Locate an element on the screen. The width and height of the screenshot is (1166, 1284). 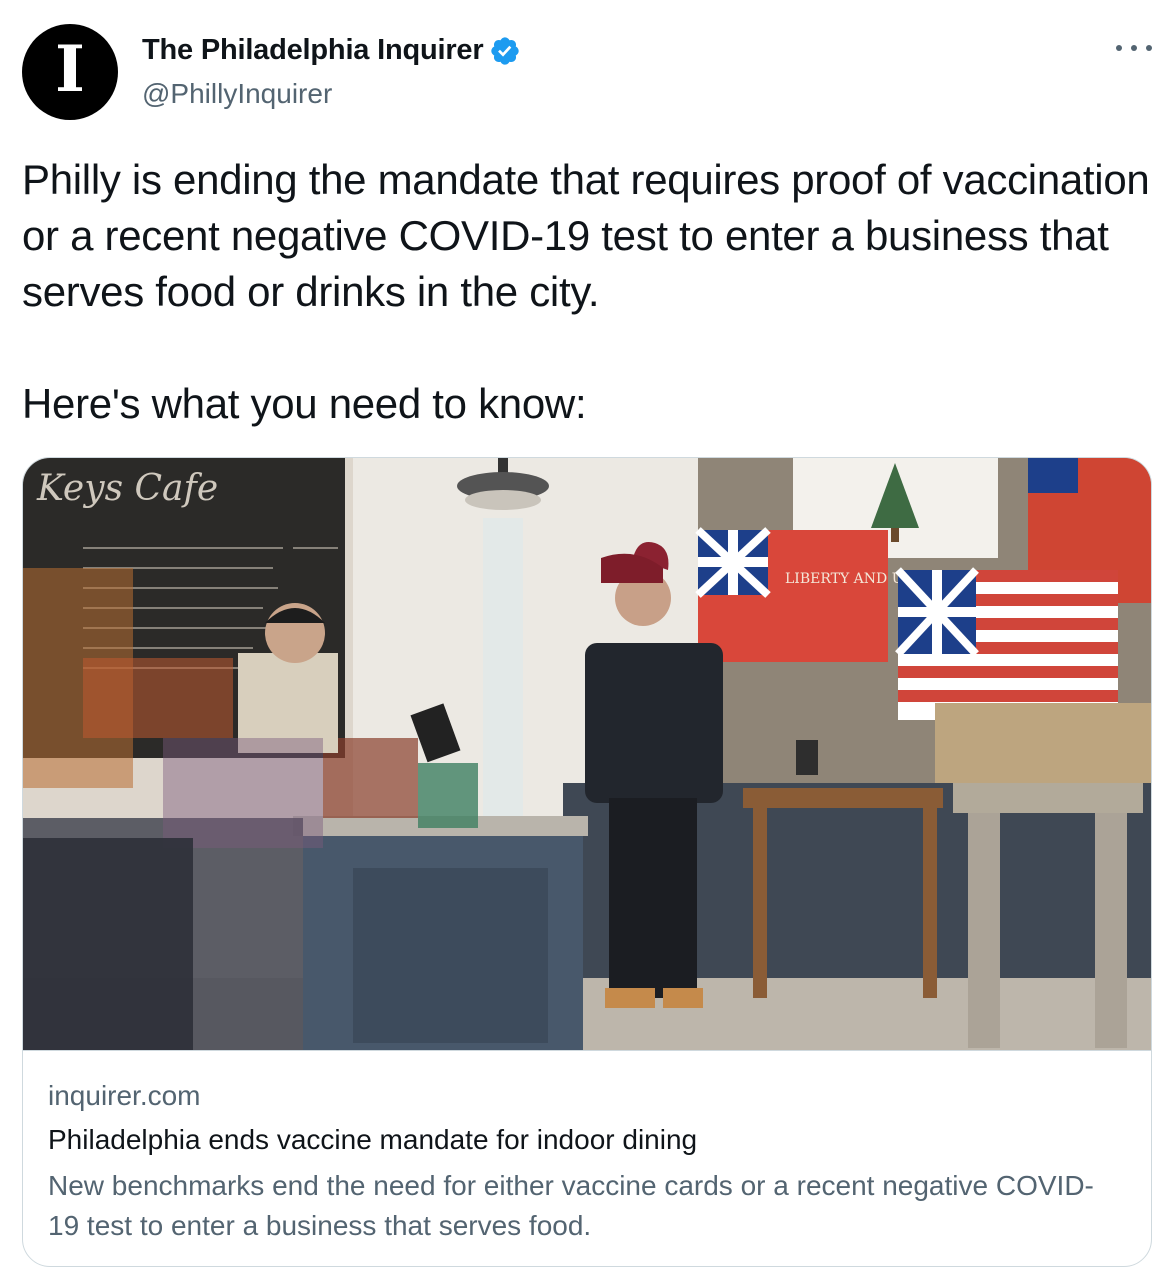
author-name-row: The Philadelphia Inquirer is located at coordinates (331, 50).